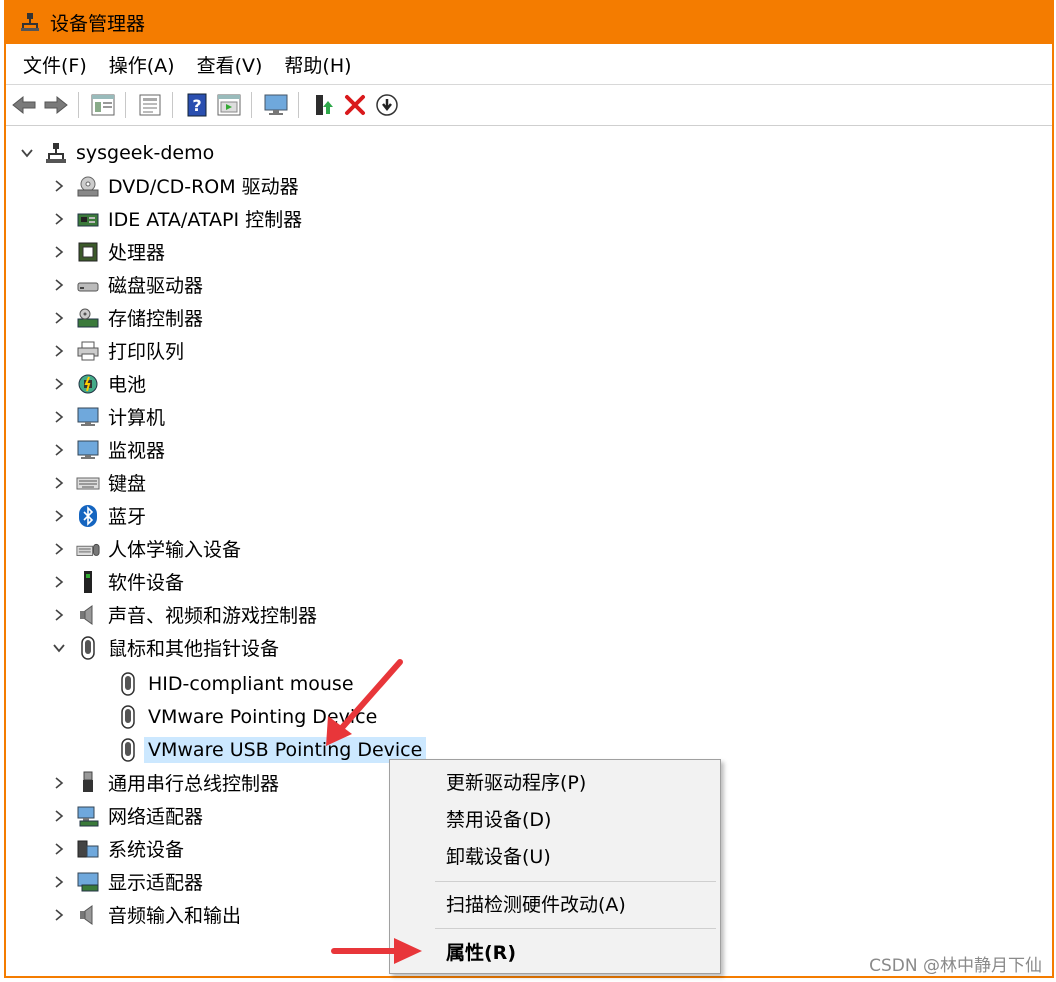 This screenshot has width=1056, height=982. What do you see at coordinates (88, 516) in the screenshot?
I see `bluetooth-icon` at bounding box center [88, 516].